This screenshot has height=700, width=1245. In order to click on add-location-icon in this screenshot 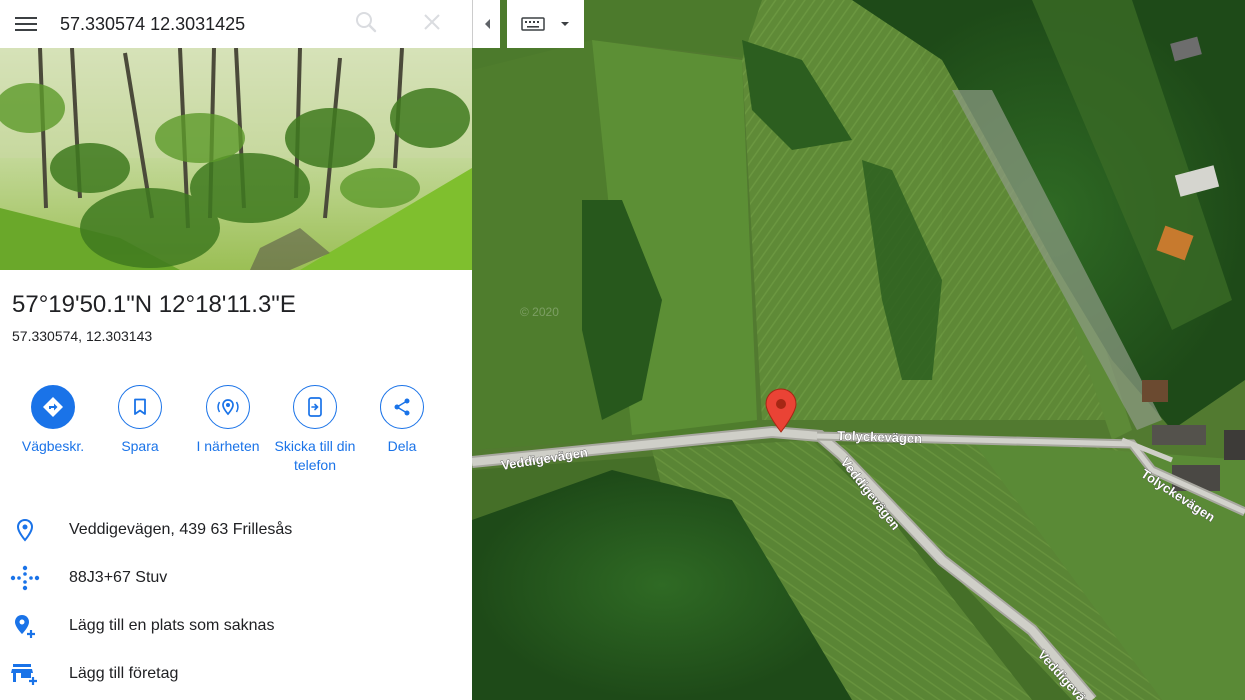, I will do `click(25, 626)`.